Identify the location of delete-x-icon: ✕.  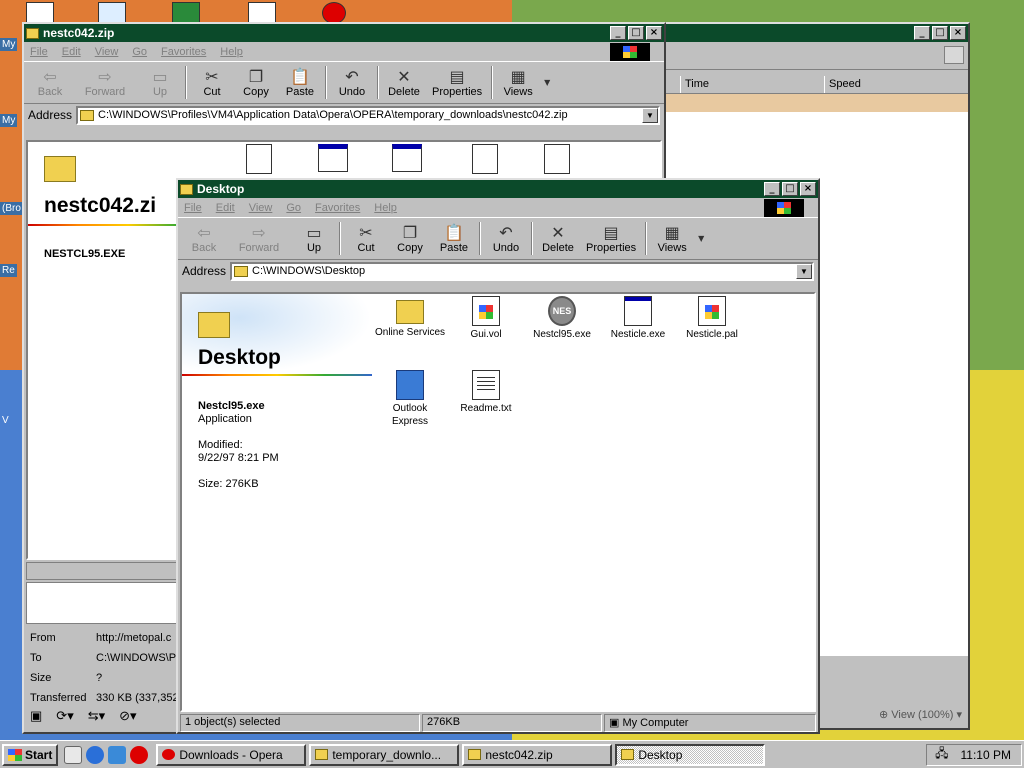
(558, 232).